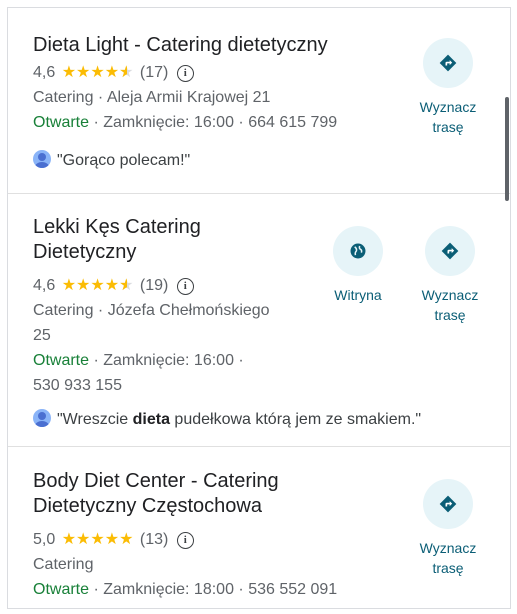 The height and width of the screenshot is (614, 517). I want to click on result-title: Dieta Light - Catering dietetyczny, so click(198, 45).